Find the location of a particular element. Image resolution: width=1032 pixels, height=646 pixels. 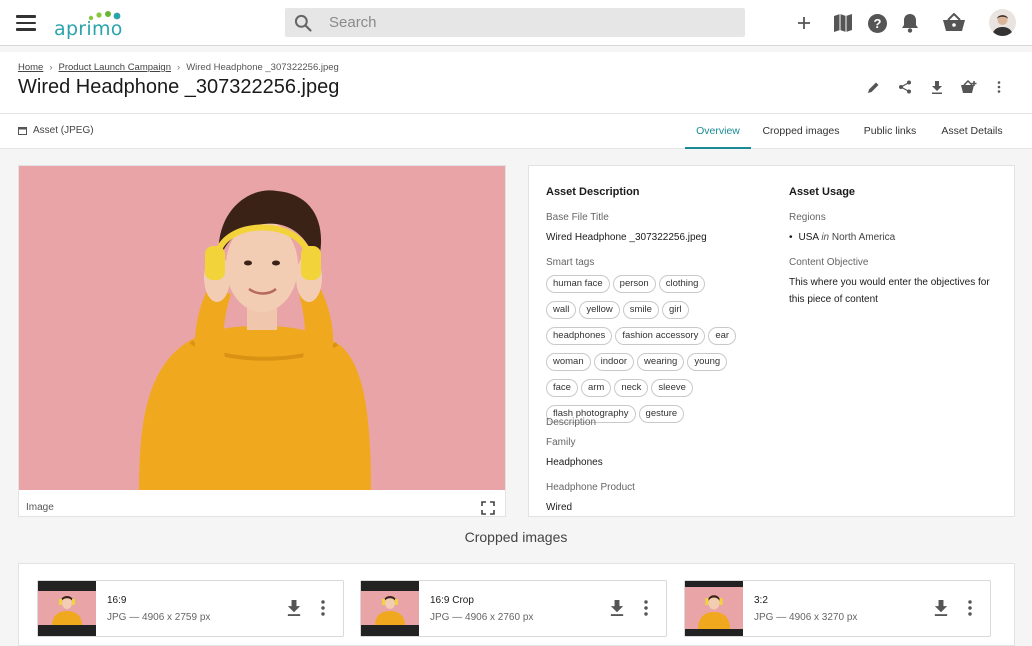

help-icon: ? is located at coordinates (877, 23).